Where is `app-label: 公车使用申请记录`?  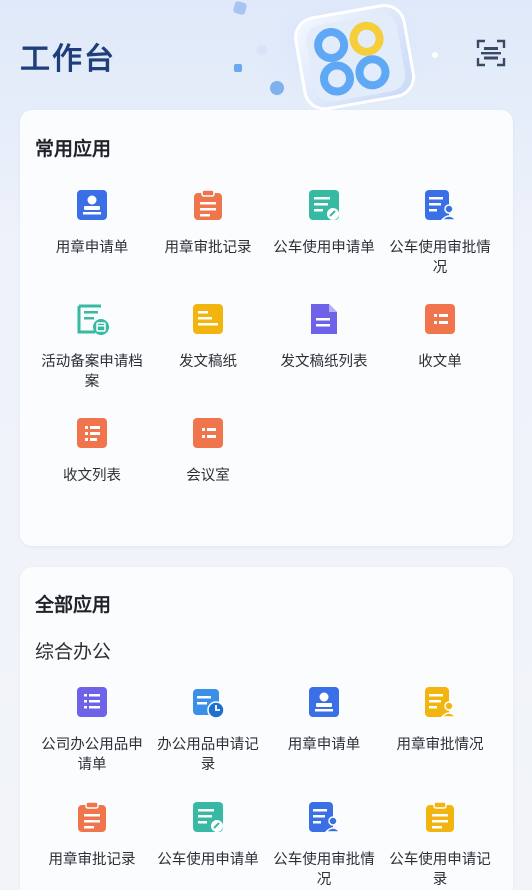 app-label: 公车使用申请记录 is located at coordinates (440, 870).